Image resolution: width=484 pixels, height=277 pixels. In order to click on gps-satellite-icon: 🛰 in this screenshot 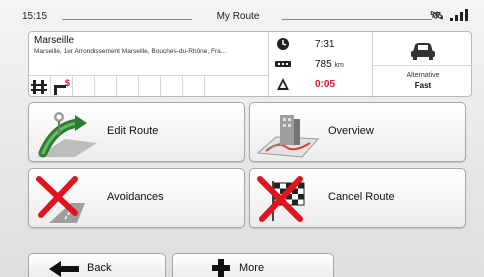, I will do `click(437, 16)`.